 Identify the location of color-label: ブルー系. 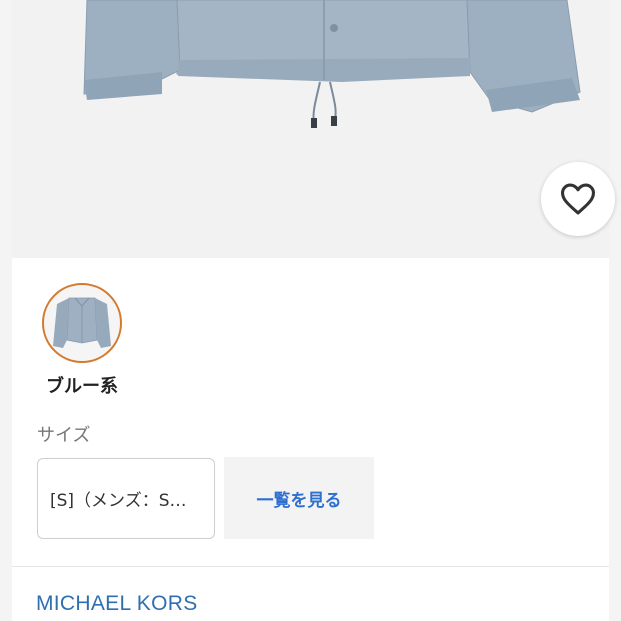
(82, 386).